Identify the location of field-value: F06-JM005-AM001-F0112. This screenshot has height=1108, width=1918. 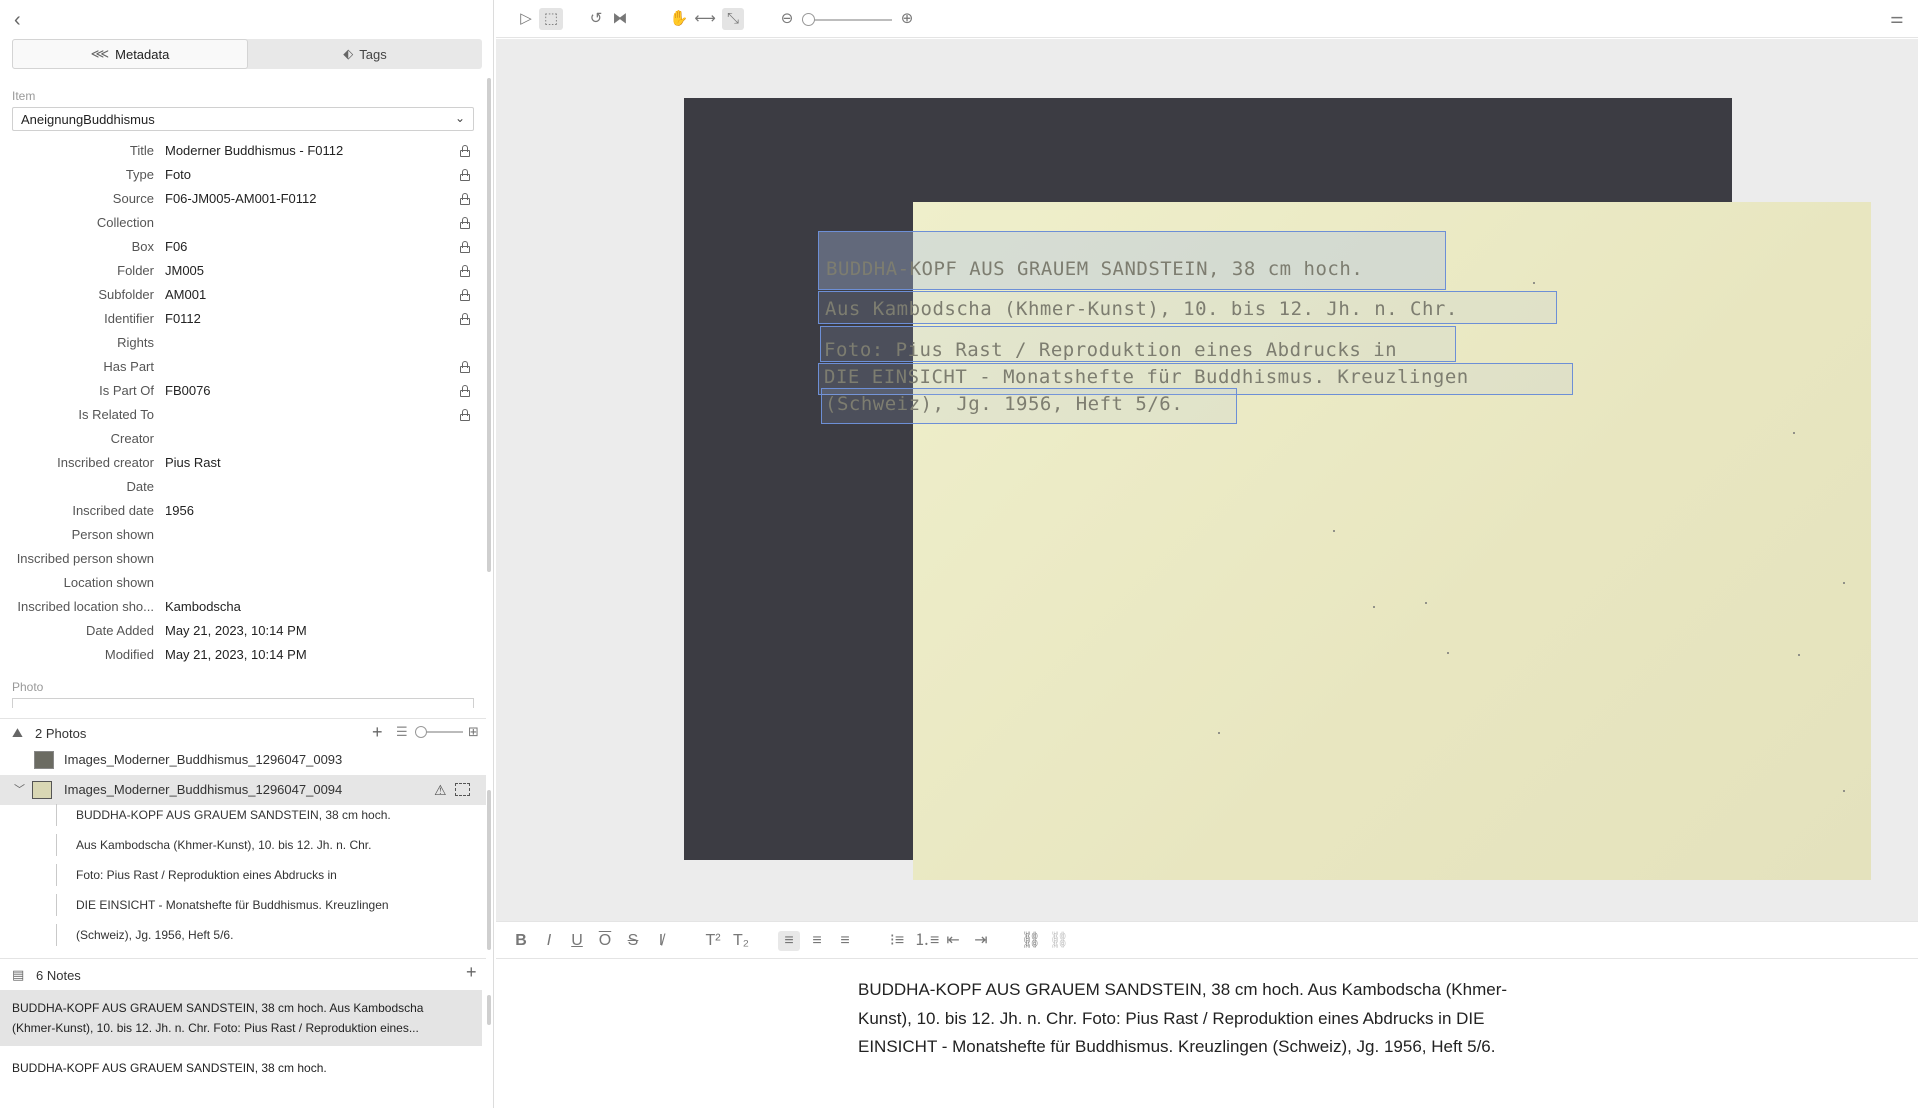
(241, 199).